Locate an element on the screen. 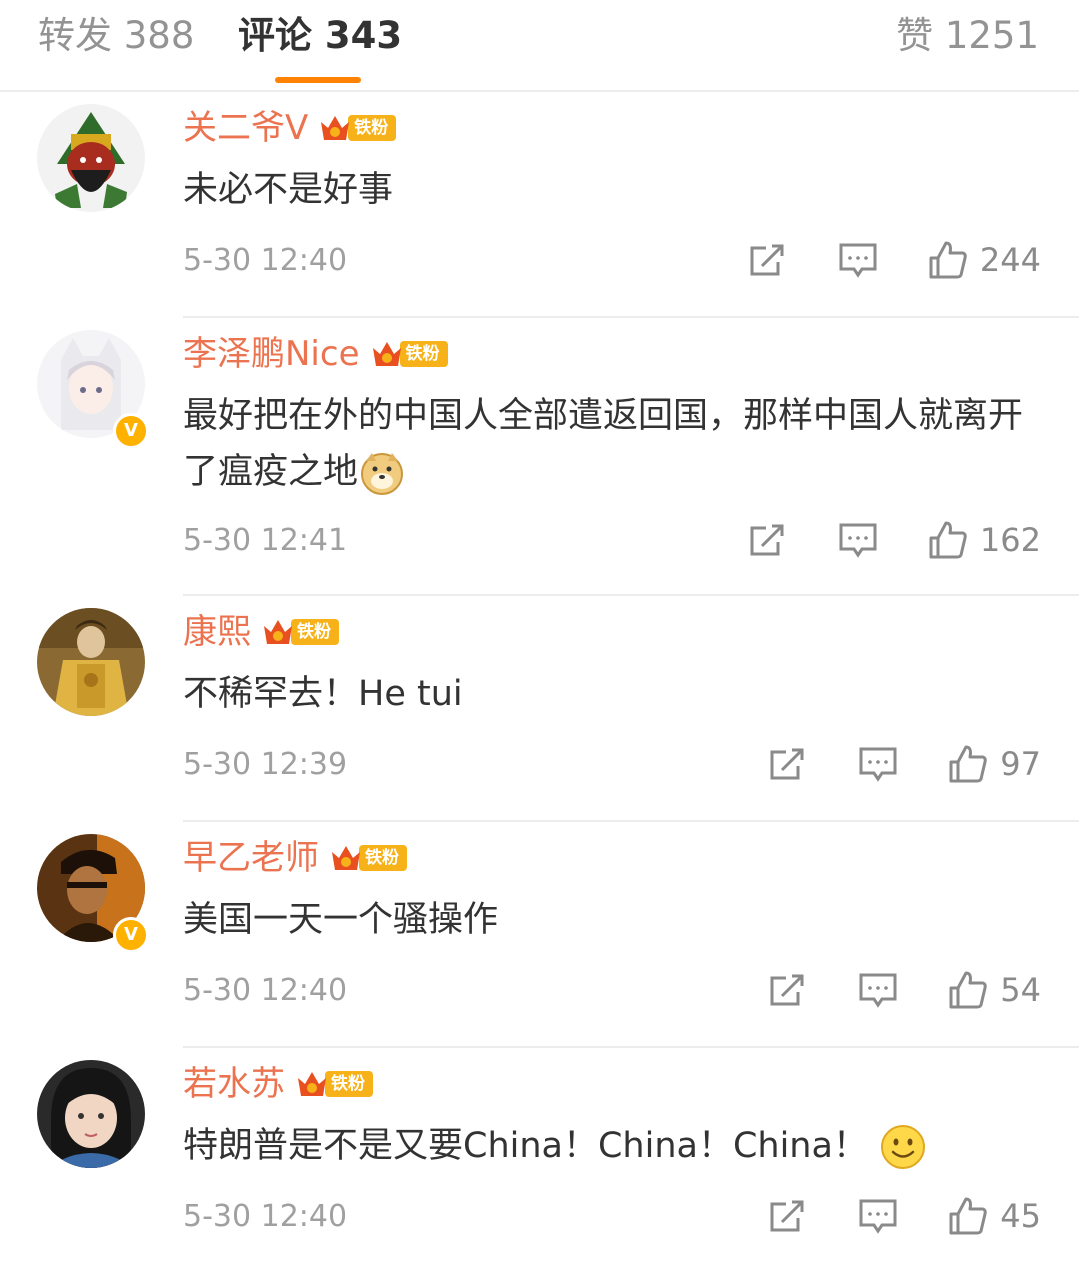  username: 李泽鹏Nice is located at coordinates (271, 354).